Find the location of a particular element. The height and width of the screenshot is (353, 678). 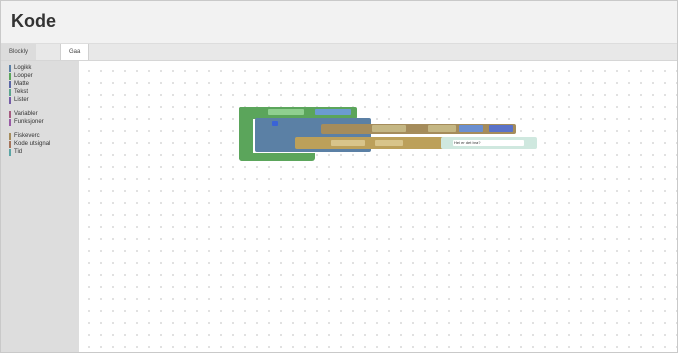

category-label: Lister is located at coordinates (21, 100).